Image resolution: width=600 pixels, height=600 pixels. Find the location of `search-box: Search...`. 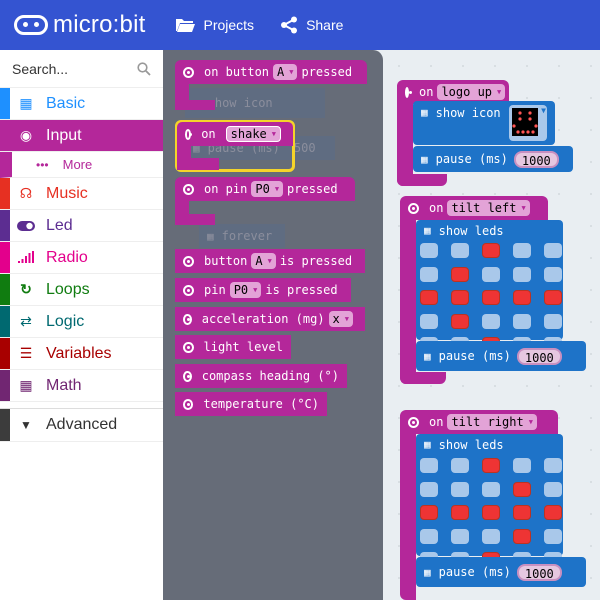

search-box: Search... is located at coordinates (81, 69).